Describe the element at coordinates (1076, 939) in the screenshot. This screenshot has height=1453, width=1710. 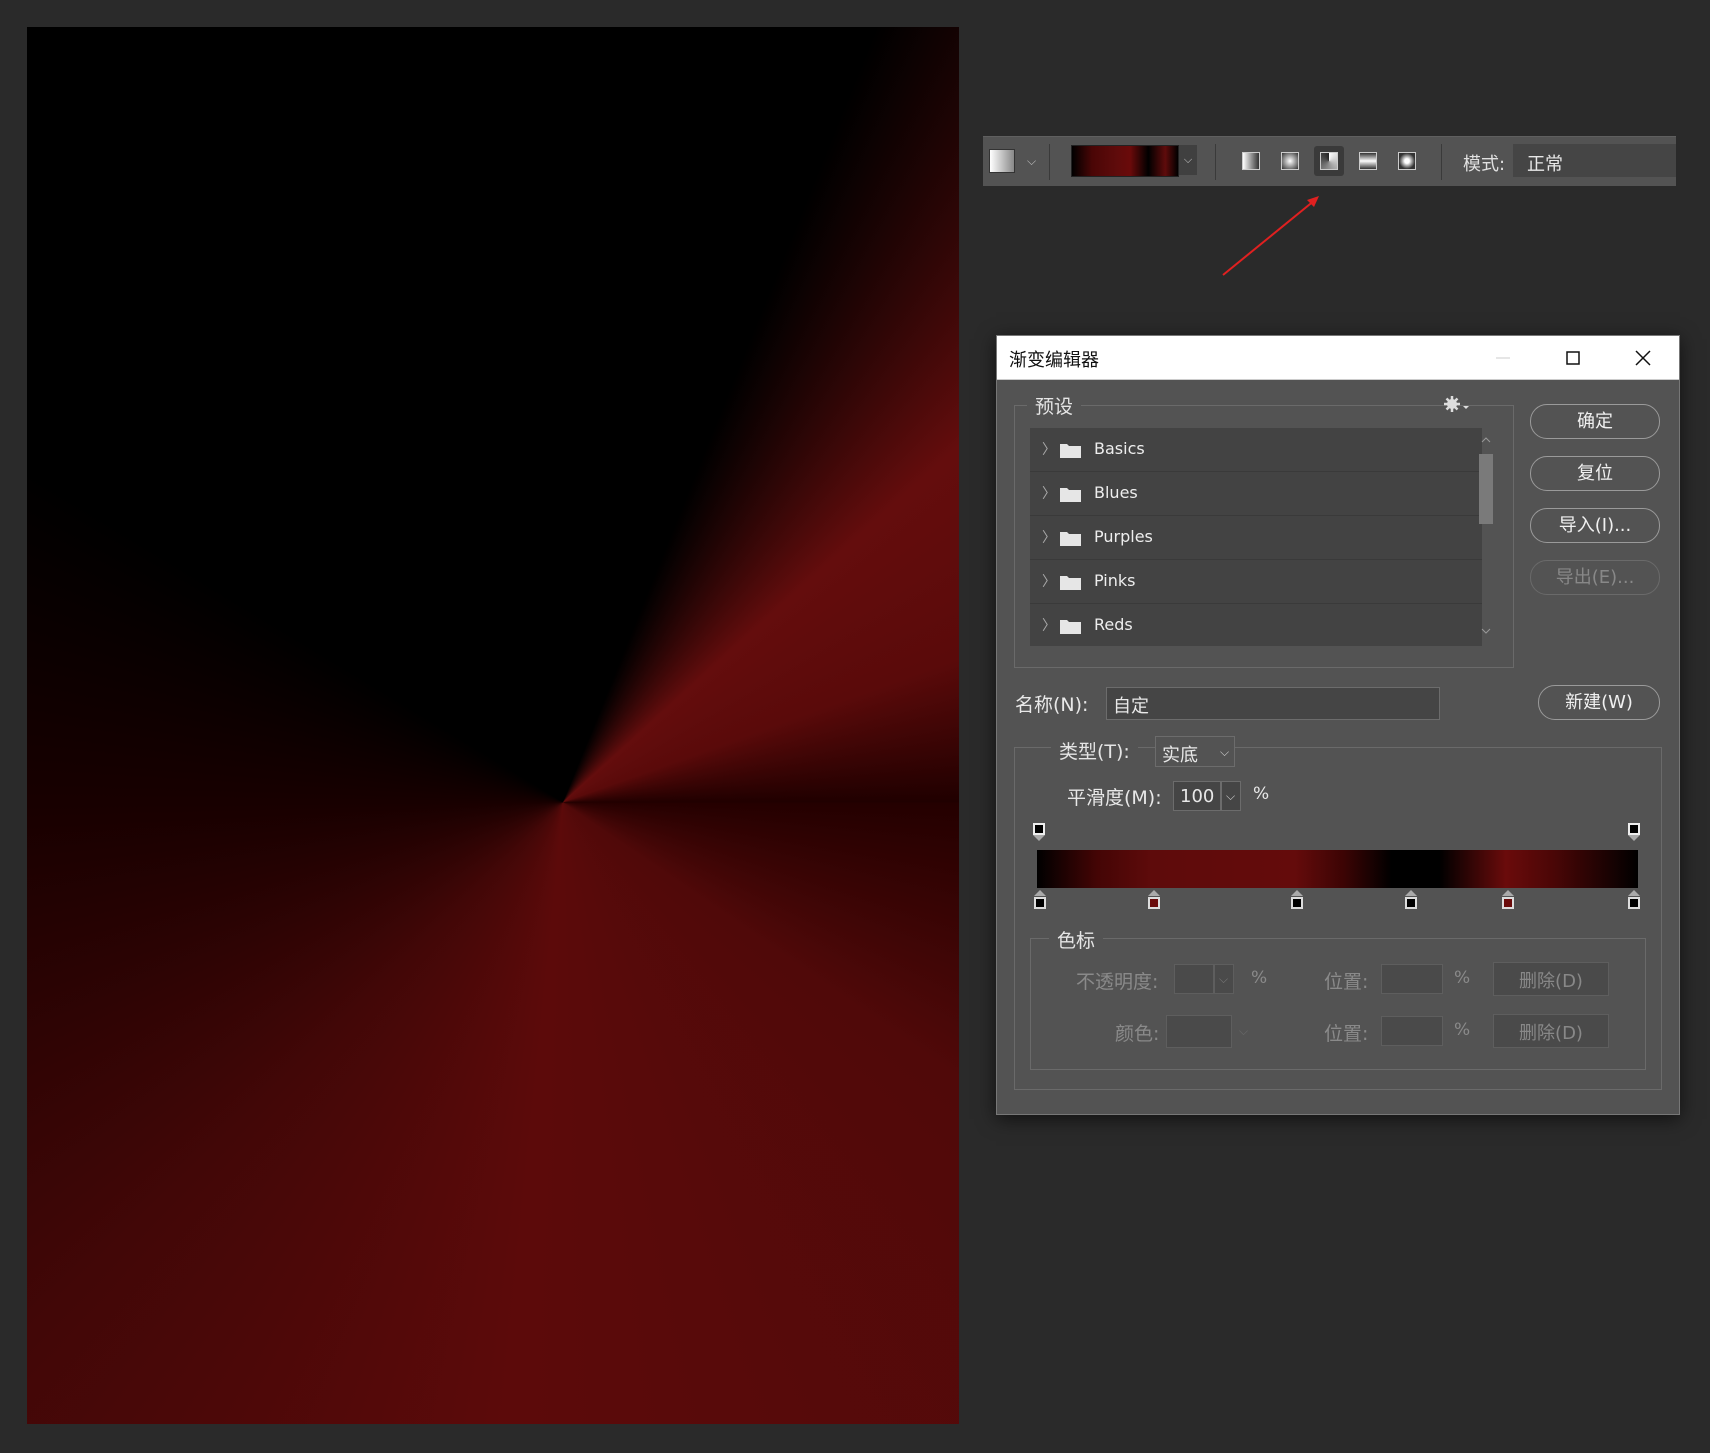
I see `stops-title: 色标` at that location.